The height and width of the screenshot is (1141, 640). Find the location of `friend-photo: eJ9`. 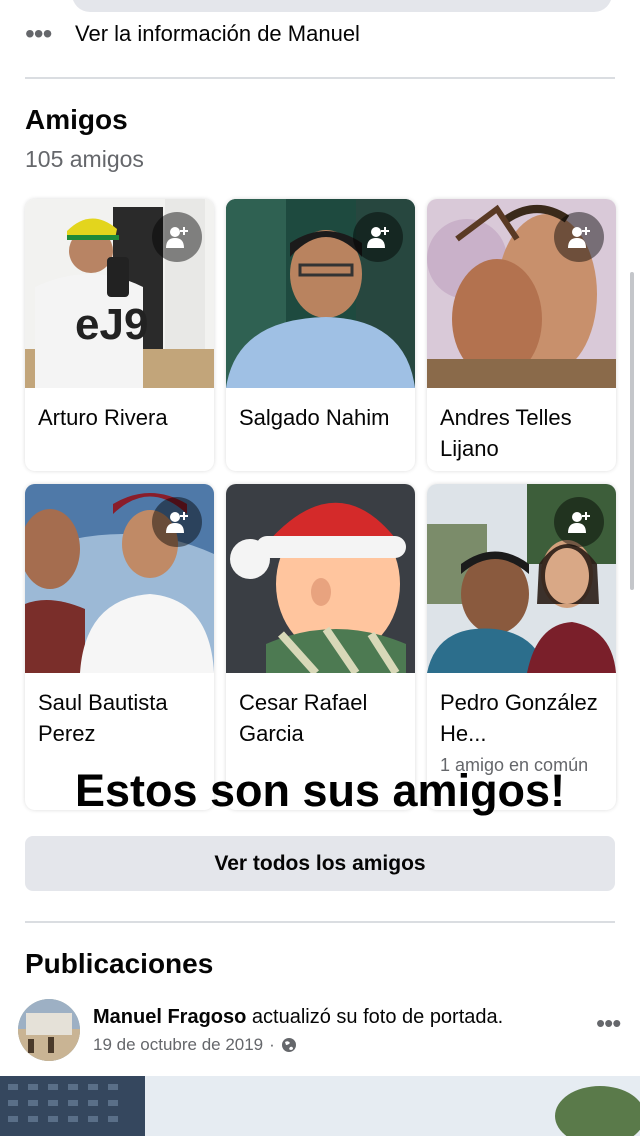

friend-photo: eJ9 is located at coordinates (119, 293).